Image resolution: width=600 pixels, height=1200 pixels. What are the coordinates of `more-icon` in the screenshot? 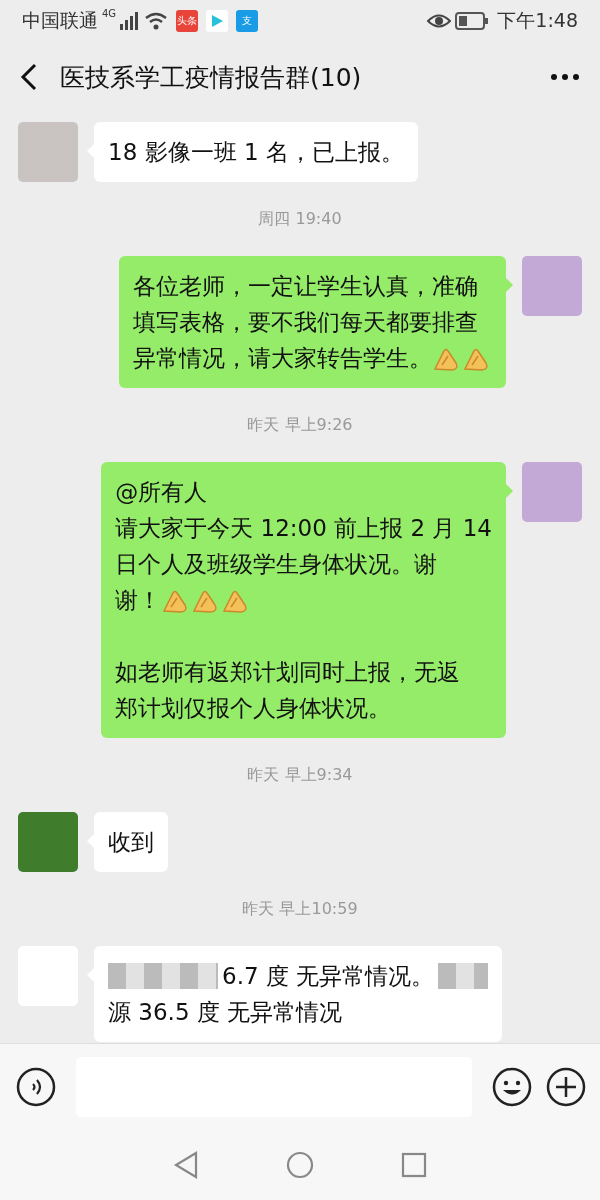 It's located at (565, 77).